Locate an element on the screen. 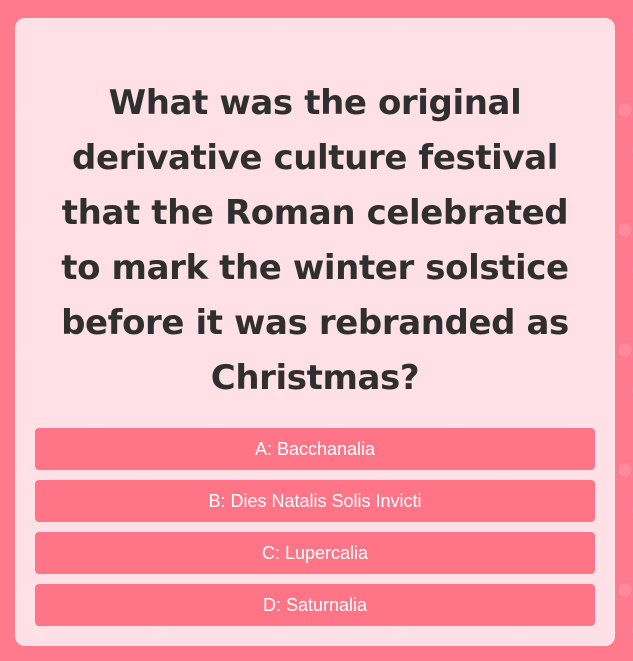  answer-button-b: B: Dies Natalis Solis Invicti is located at coordinates (315, 501).